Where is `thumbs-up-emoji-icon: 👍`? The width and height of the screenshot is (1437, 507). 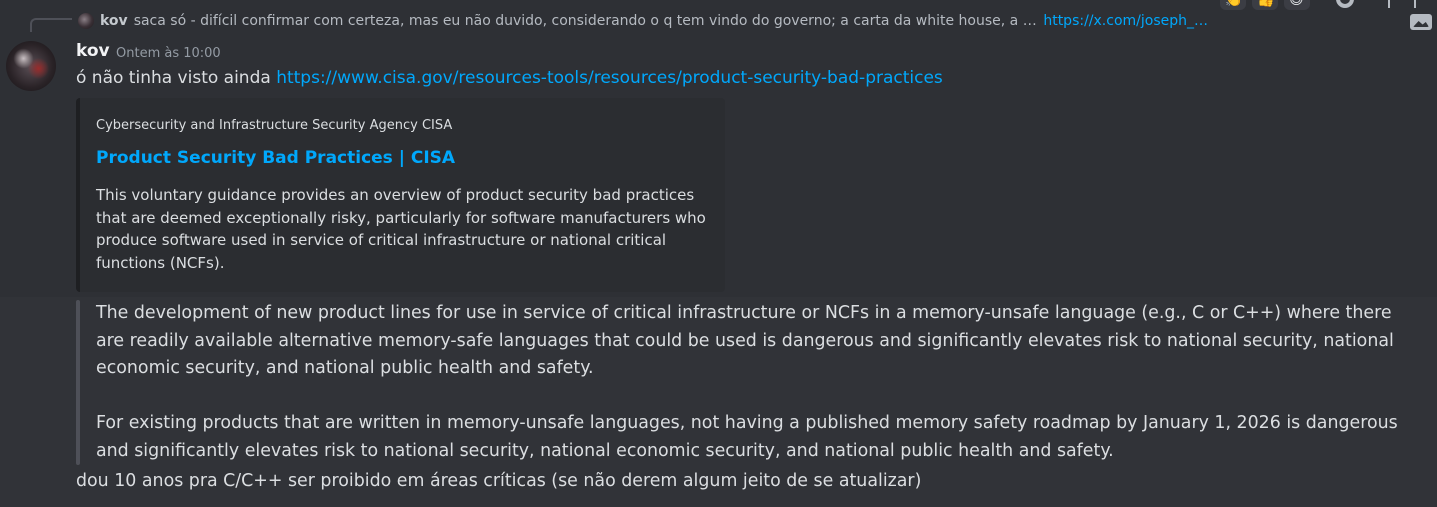
thumbs-up-emoji-icon: 👍 is located at coordinates (1266, 4).